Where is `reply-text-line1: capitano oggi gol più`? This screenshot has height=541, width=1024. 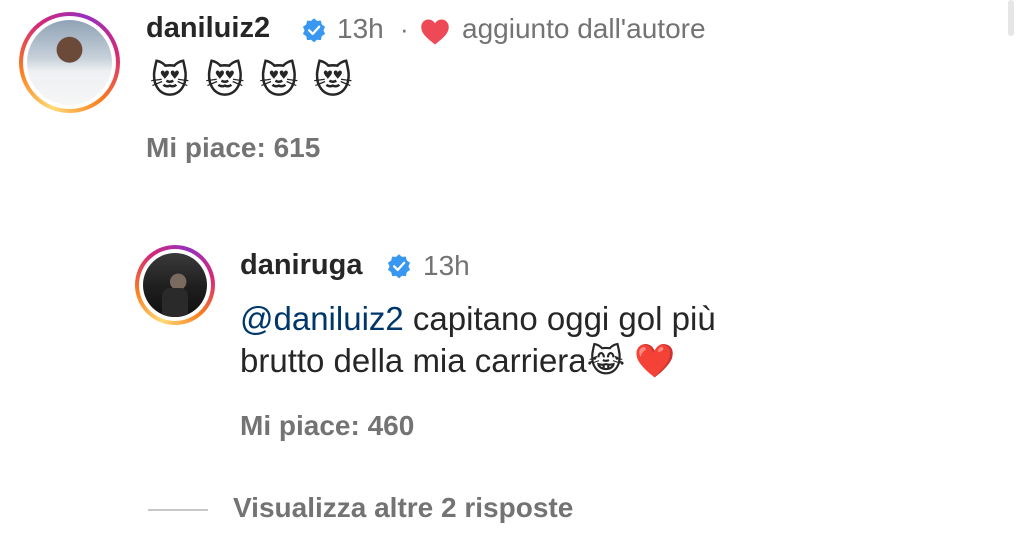
reply-text-line1: capitano oggi gol più is located at coordinates (559, 318).